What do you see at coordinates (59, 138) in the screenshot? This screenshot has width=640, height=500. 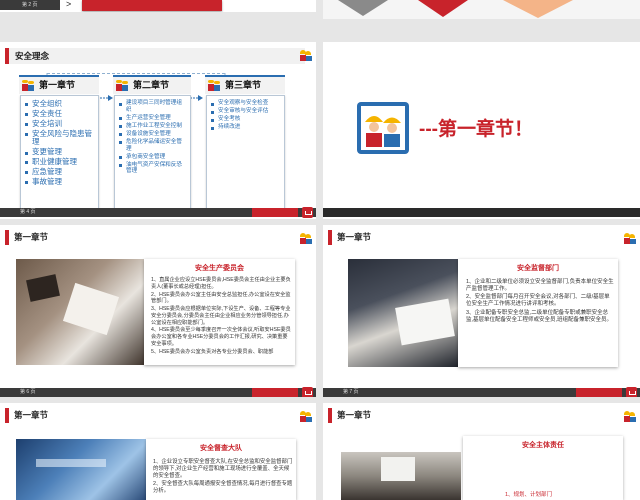 I see `list-item: 安全风险与隐患管理` at bounding box center [59, 138].